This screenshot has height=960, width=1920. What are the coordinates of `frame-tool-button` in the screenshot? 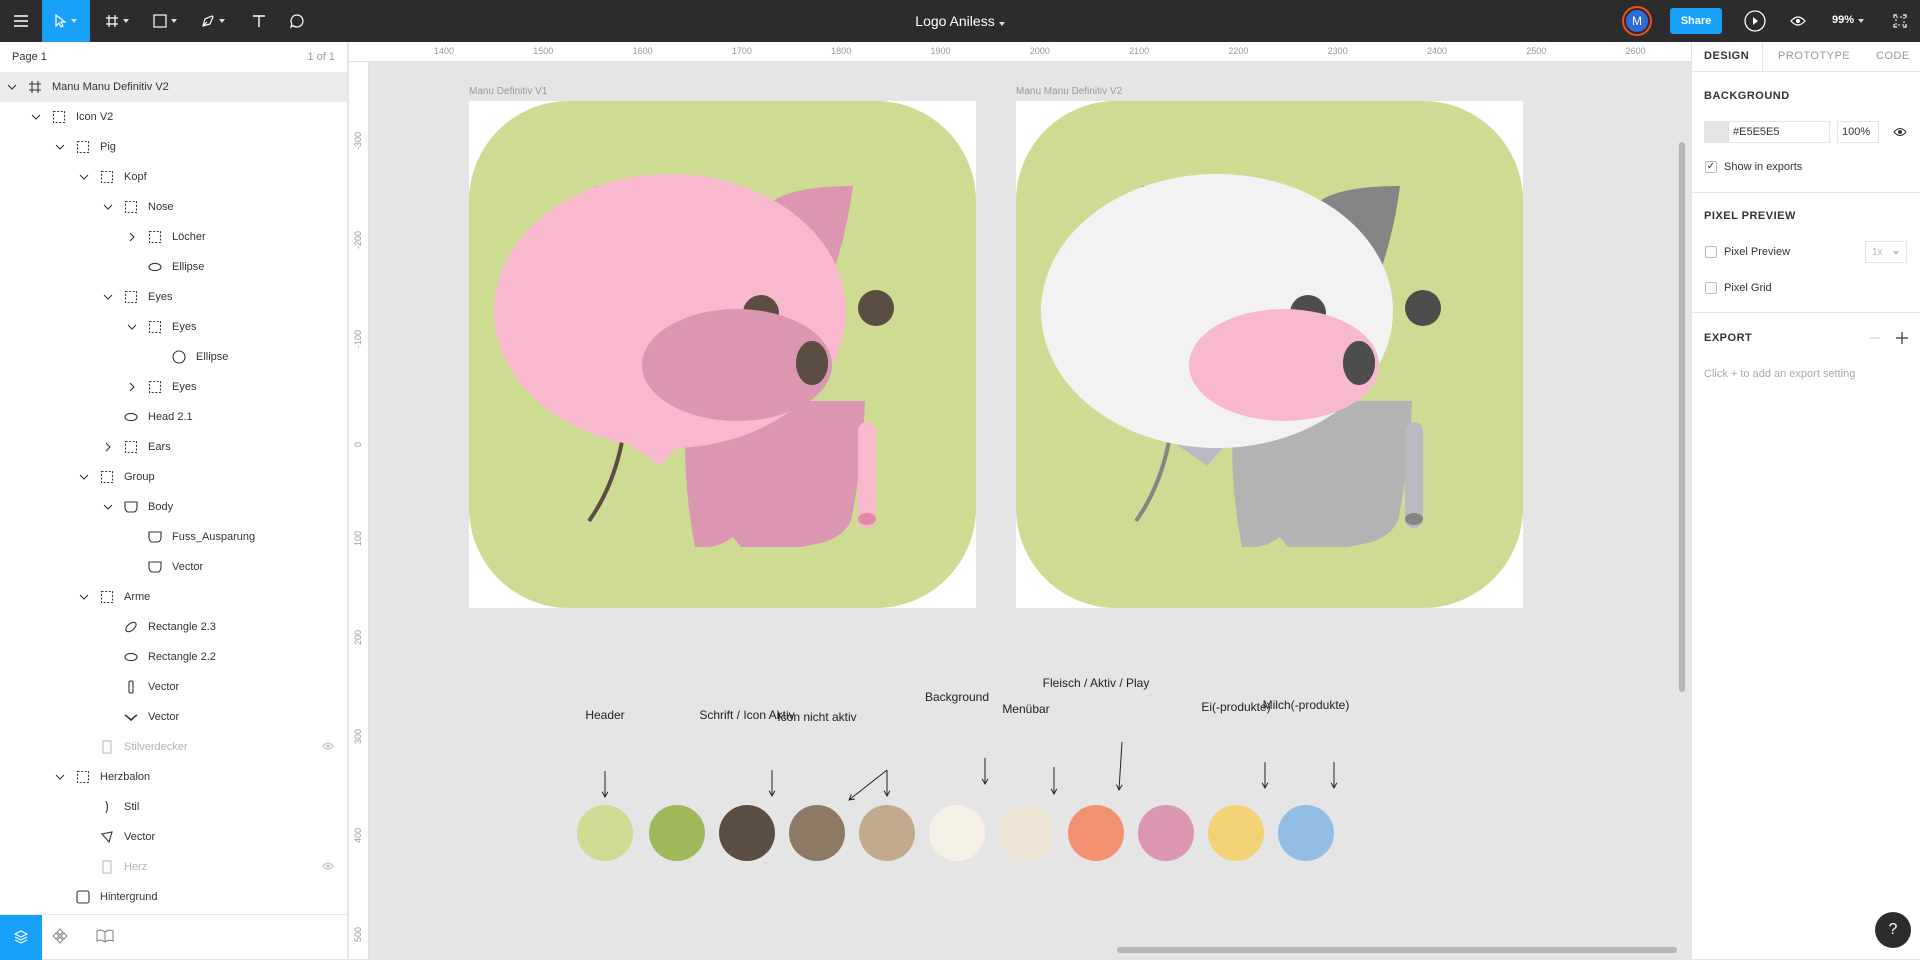 It's located at (117, 21).